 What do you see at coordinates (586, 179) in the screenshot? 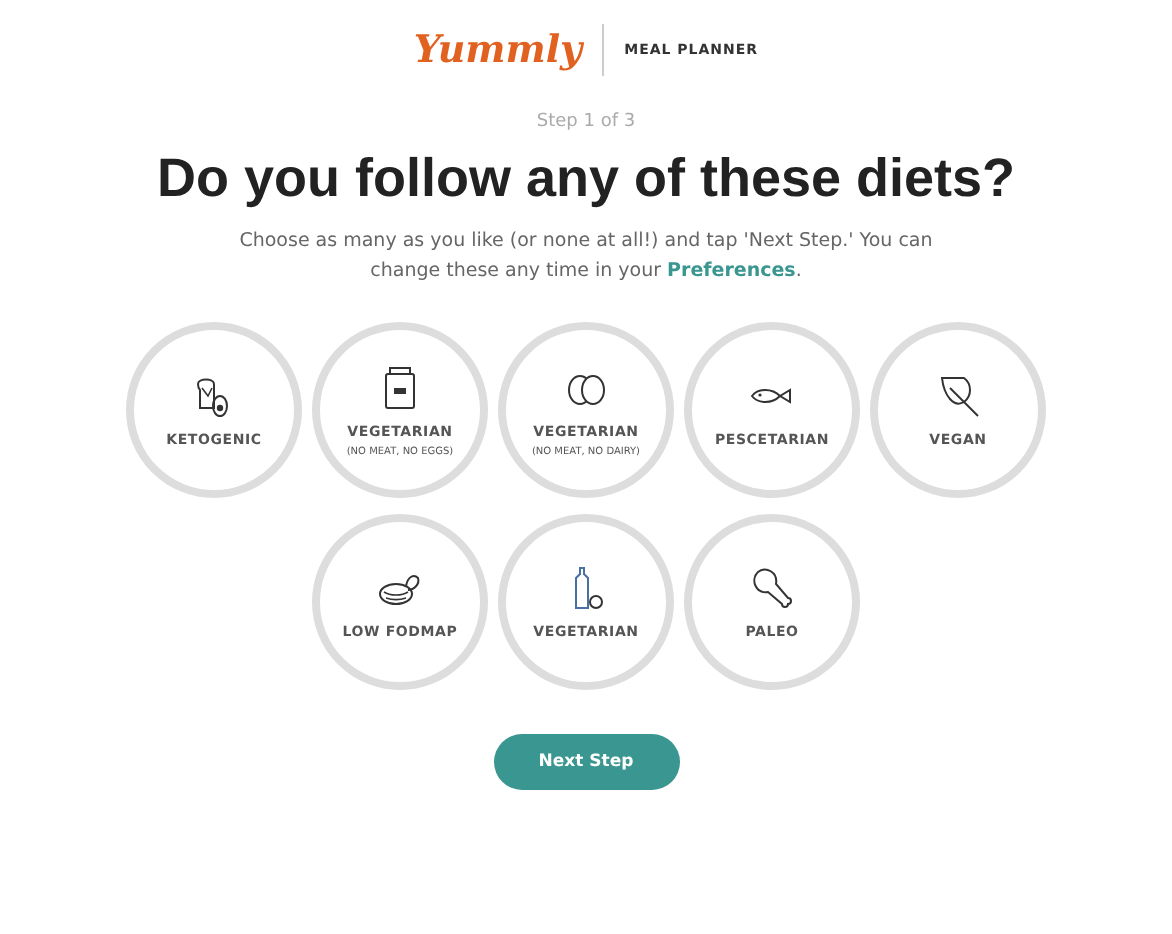
I see `page-title: Do you follow any of these diets?` at bounding box center [586, 179].